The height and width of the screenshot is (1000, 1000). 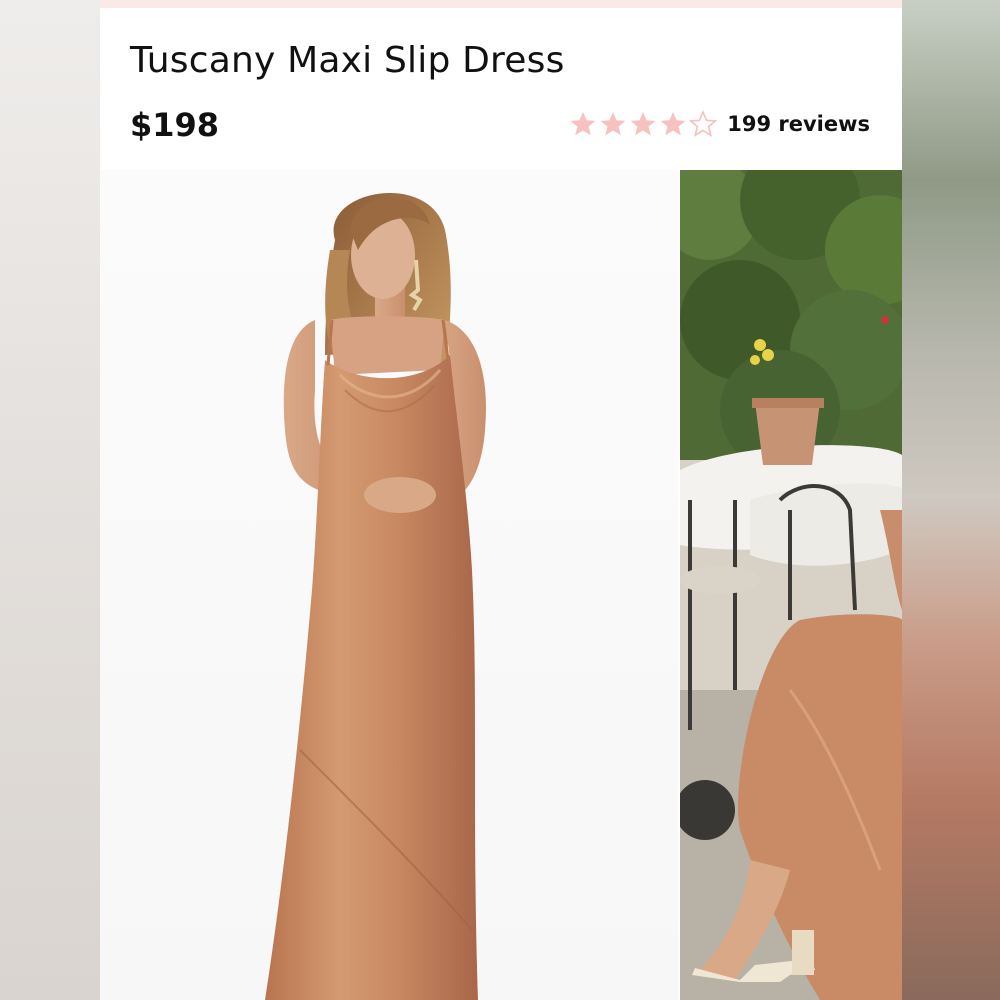 What do you see at coordinates (950, 500) in the screenshot?
I see `background-right` at bounding box center [950, 500].